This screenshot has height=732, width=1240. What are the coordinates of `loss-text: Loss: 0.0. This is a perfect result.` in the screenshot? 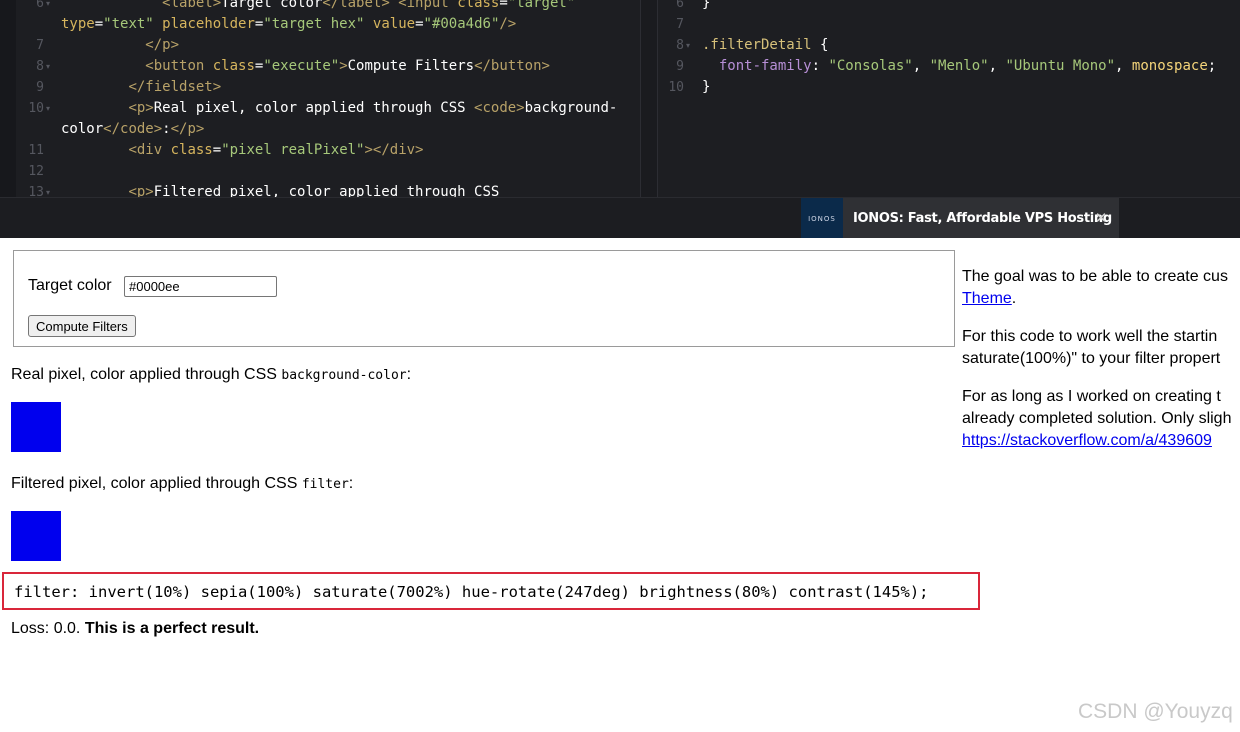 It's located at (135, 629).